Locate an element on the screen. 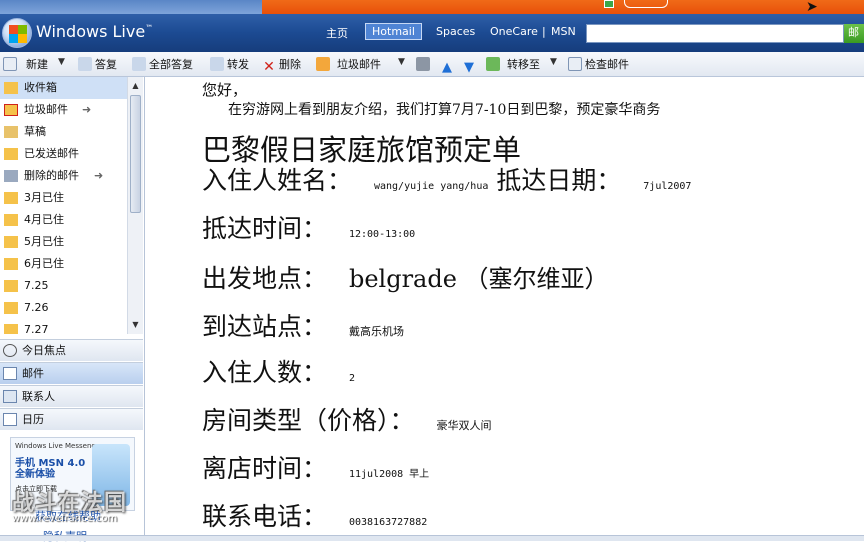 The image size is (864, 544). clock-icon is located at coordinates (10, 350).